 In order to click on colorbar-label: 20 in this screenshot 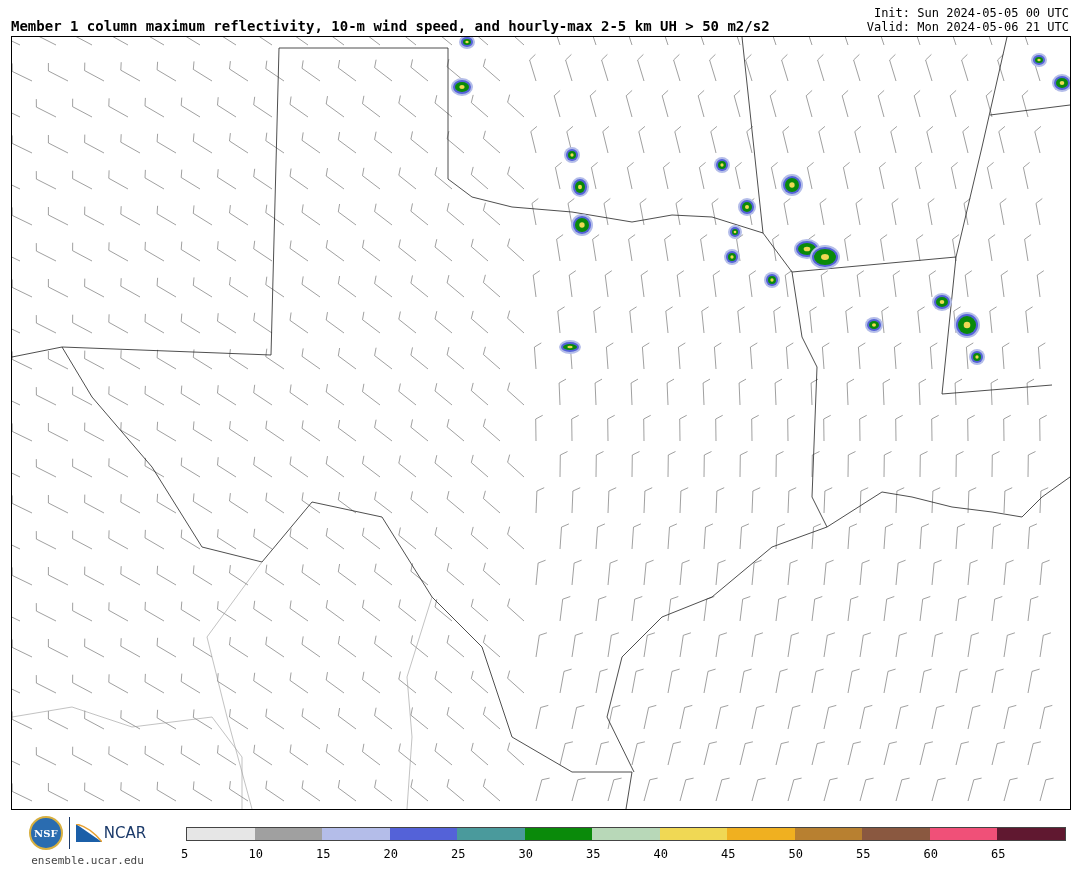, I will do `click(391, 854)`.